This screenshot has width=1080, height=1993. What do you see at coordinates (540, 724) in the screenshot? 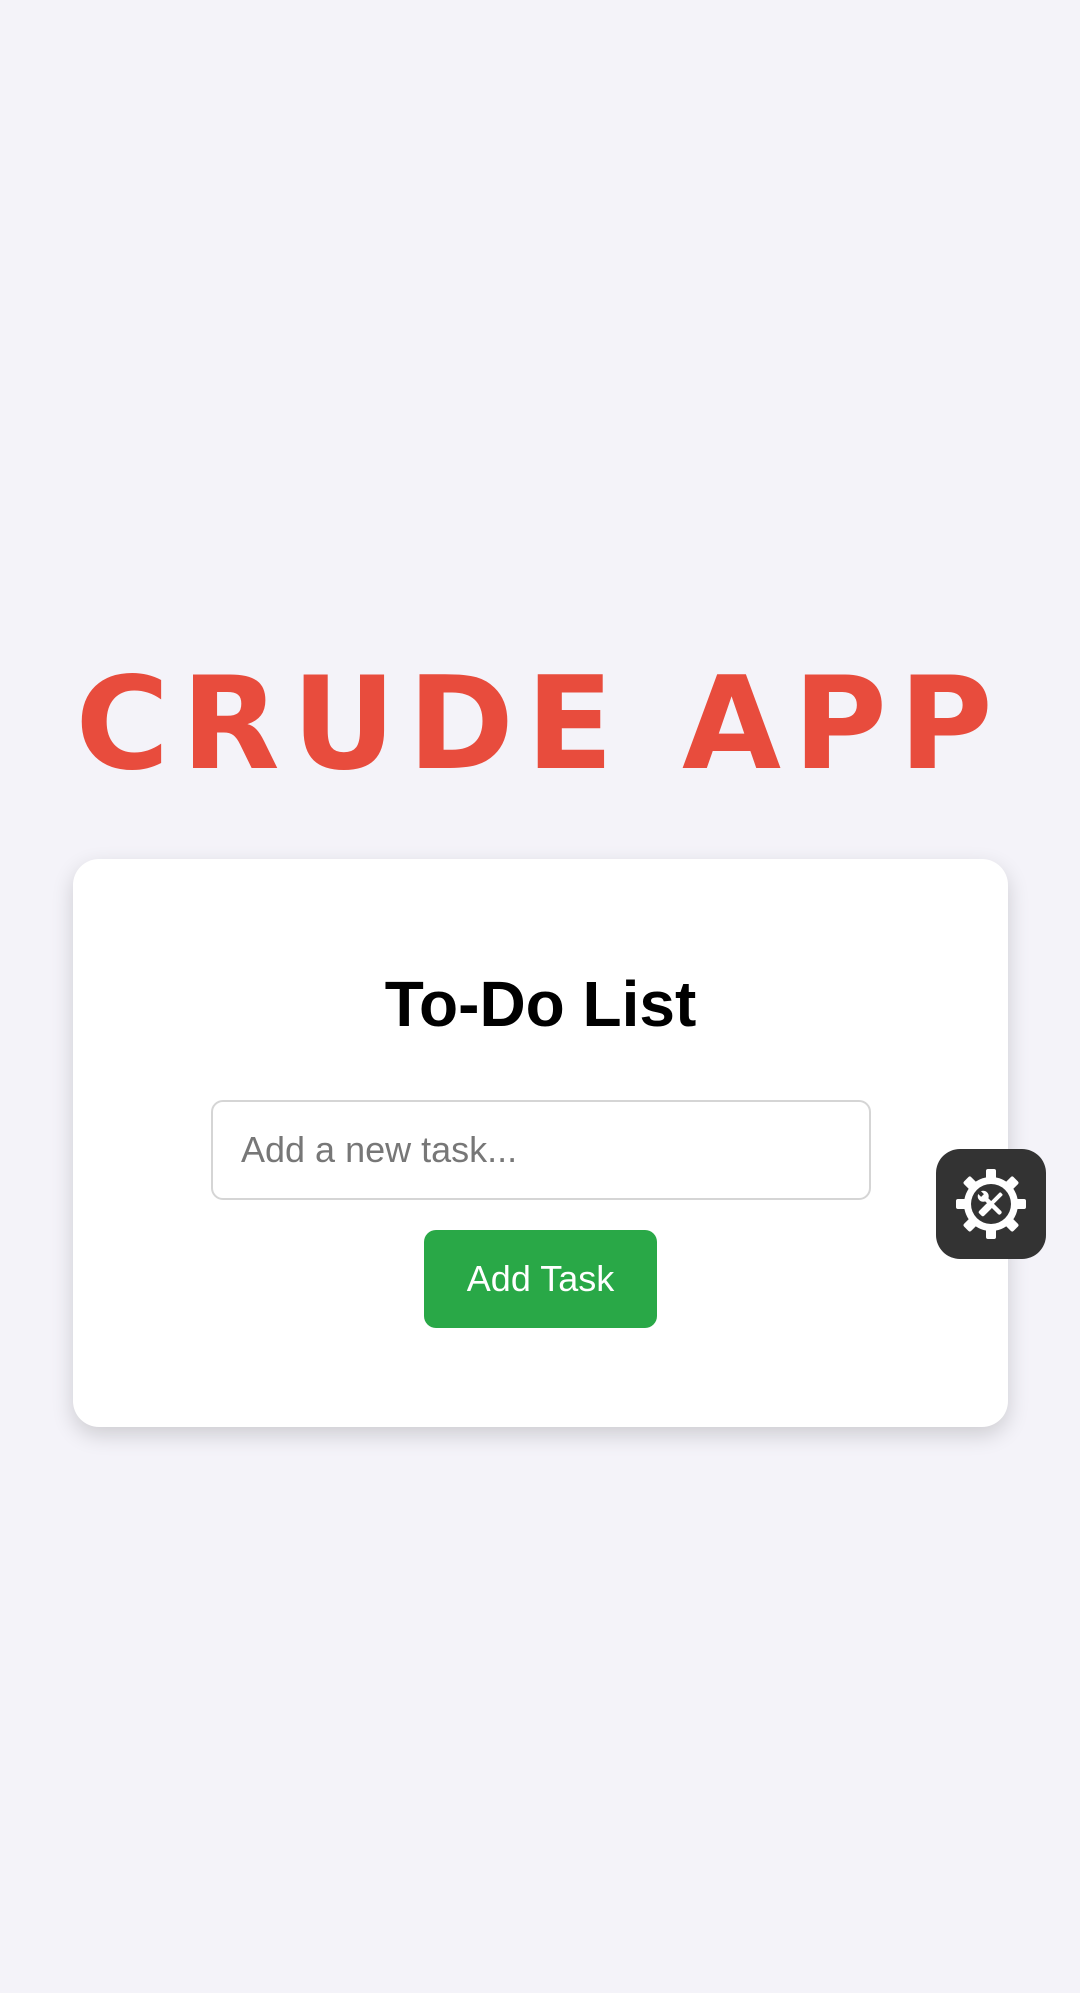
I see `app-title: CRUDE APP` at bounding box center [540, 724].